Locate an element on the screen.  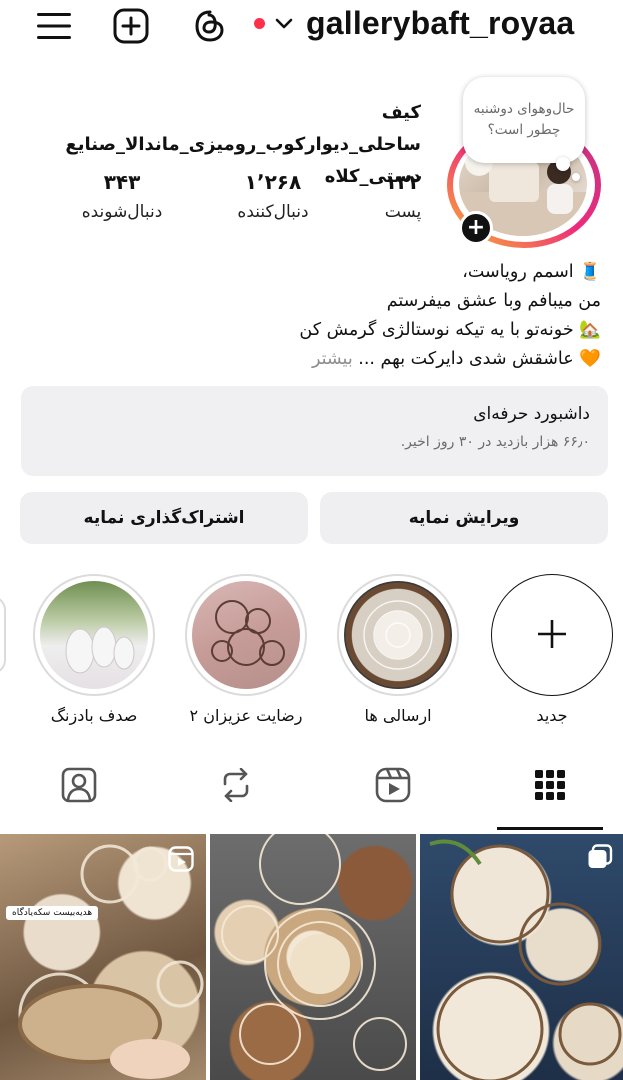
highlight-item: ارسالی ها is located at coordinates (398, 649).